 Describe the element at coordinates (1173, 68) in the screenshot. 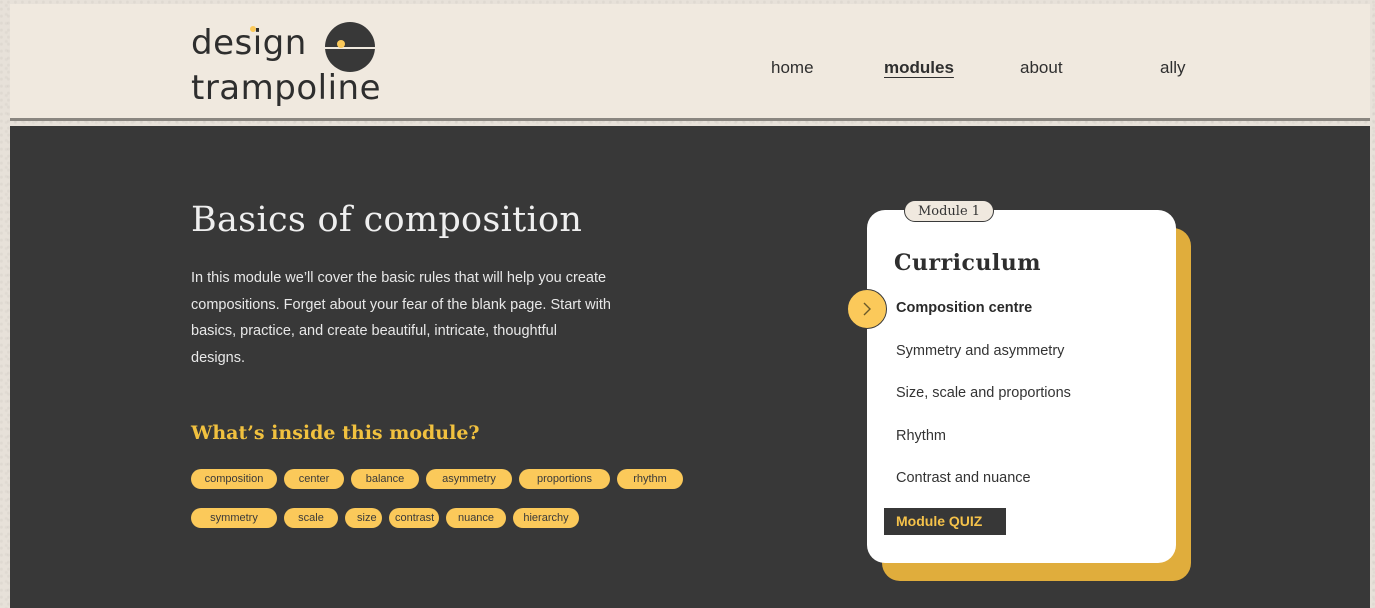

I see `nav-ally: ally` at that location.